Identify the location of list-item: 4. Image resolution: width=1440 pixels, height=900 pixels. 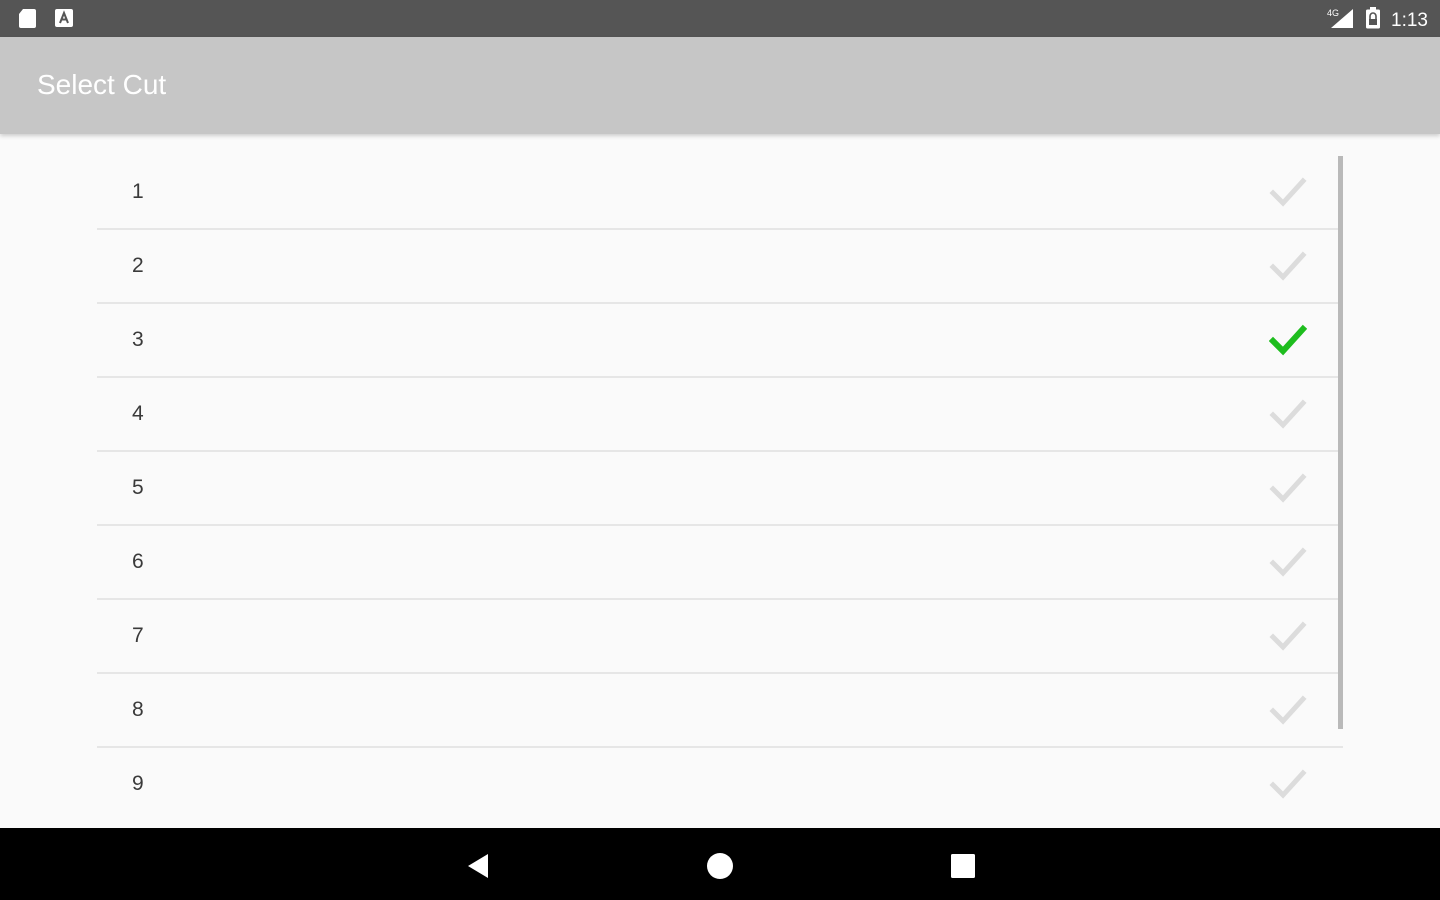
(720, 415).